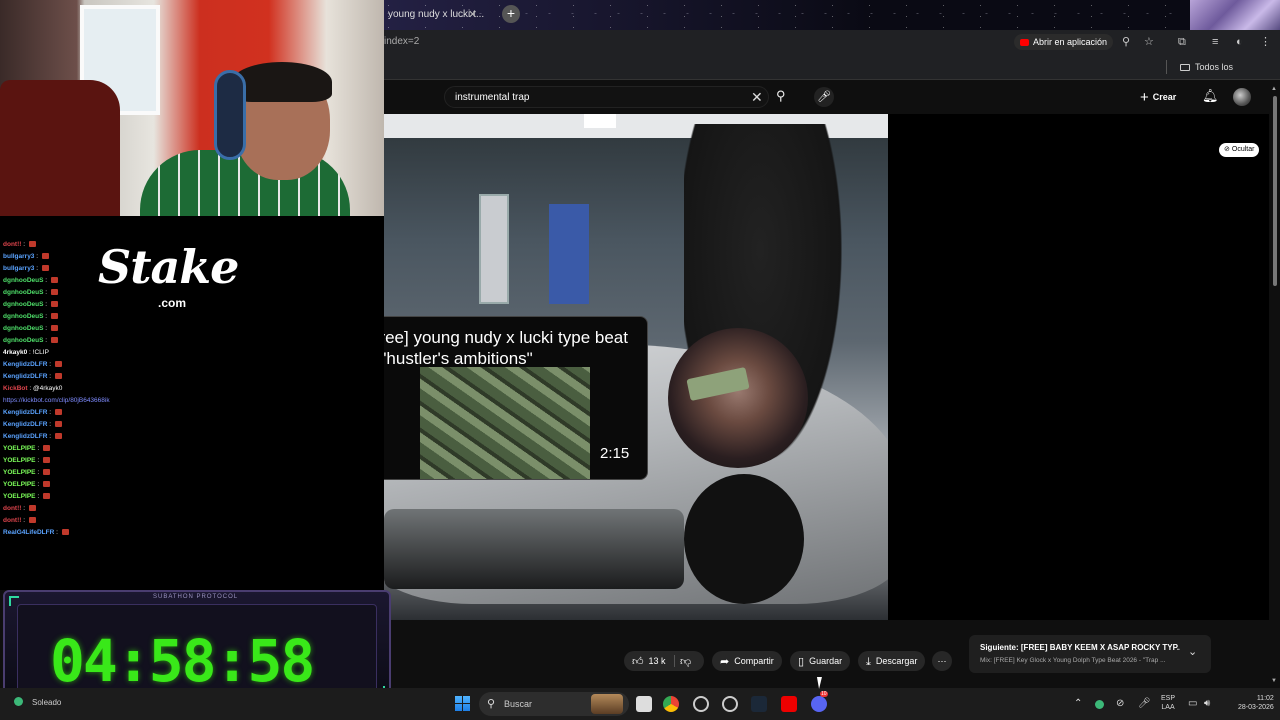 The width and height of the screenshot is (1280, 720). I want to click on windows-start-icon, so click(462, 703).